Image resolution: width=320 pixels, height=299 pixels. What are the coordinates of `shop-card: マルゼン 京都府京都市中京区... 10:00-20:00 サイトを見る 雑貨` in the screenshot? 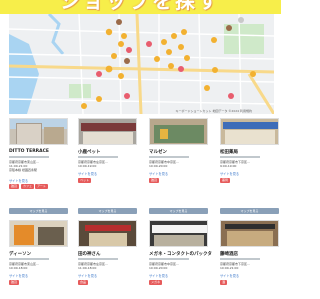 It's located at (178, 157).